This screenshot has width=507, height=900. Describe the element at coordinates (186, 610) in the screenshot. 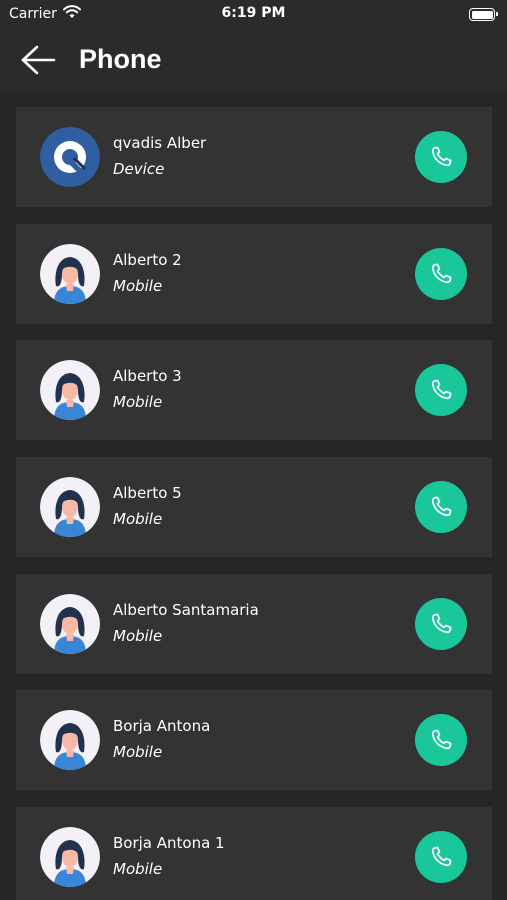

I see `contact-name: Alberto Santamaria` at that location.